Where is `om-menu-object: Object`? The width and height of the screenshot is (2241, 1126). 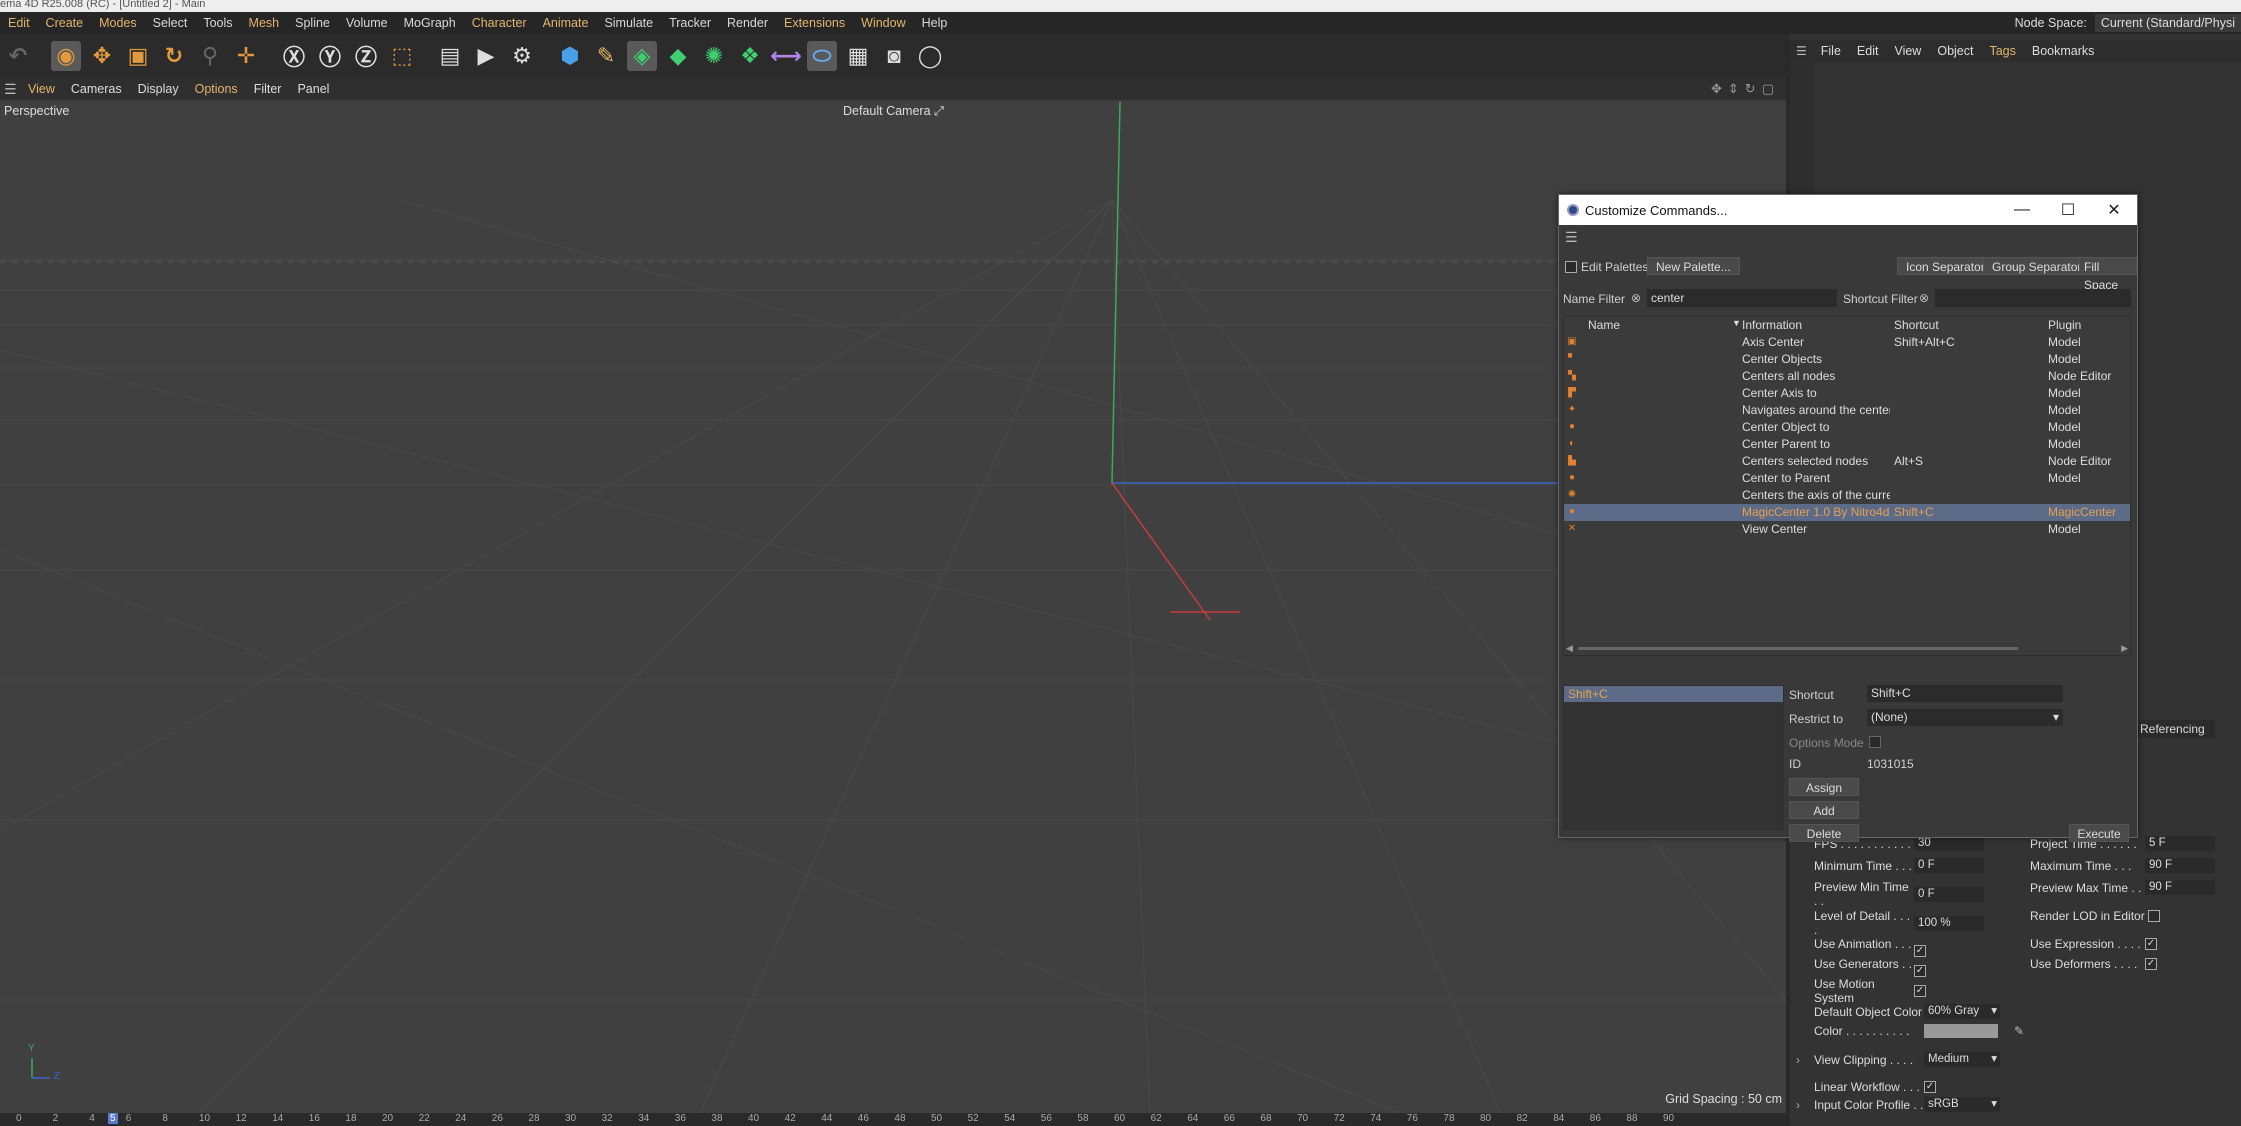 om-menu-object: Object is located at coordinates (1955, 51).